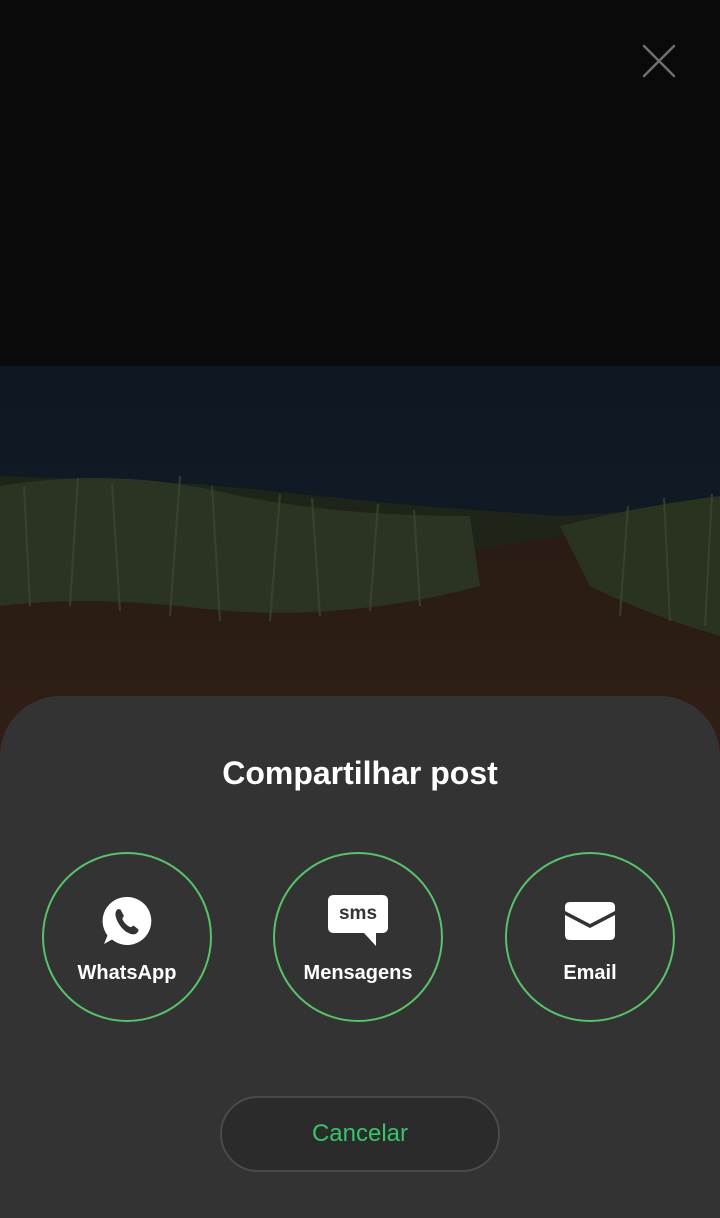 The image size is (720, 1218). What do you see at coordinates (127, 920) in the screenshot?
I see `whatsapp-icon` at bounding box center [127, 920].